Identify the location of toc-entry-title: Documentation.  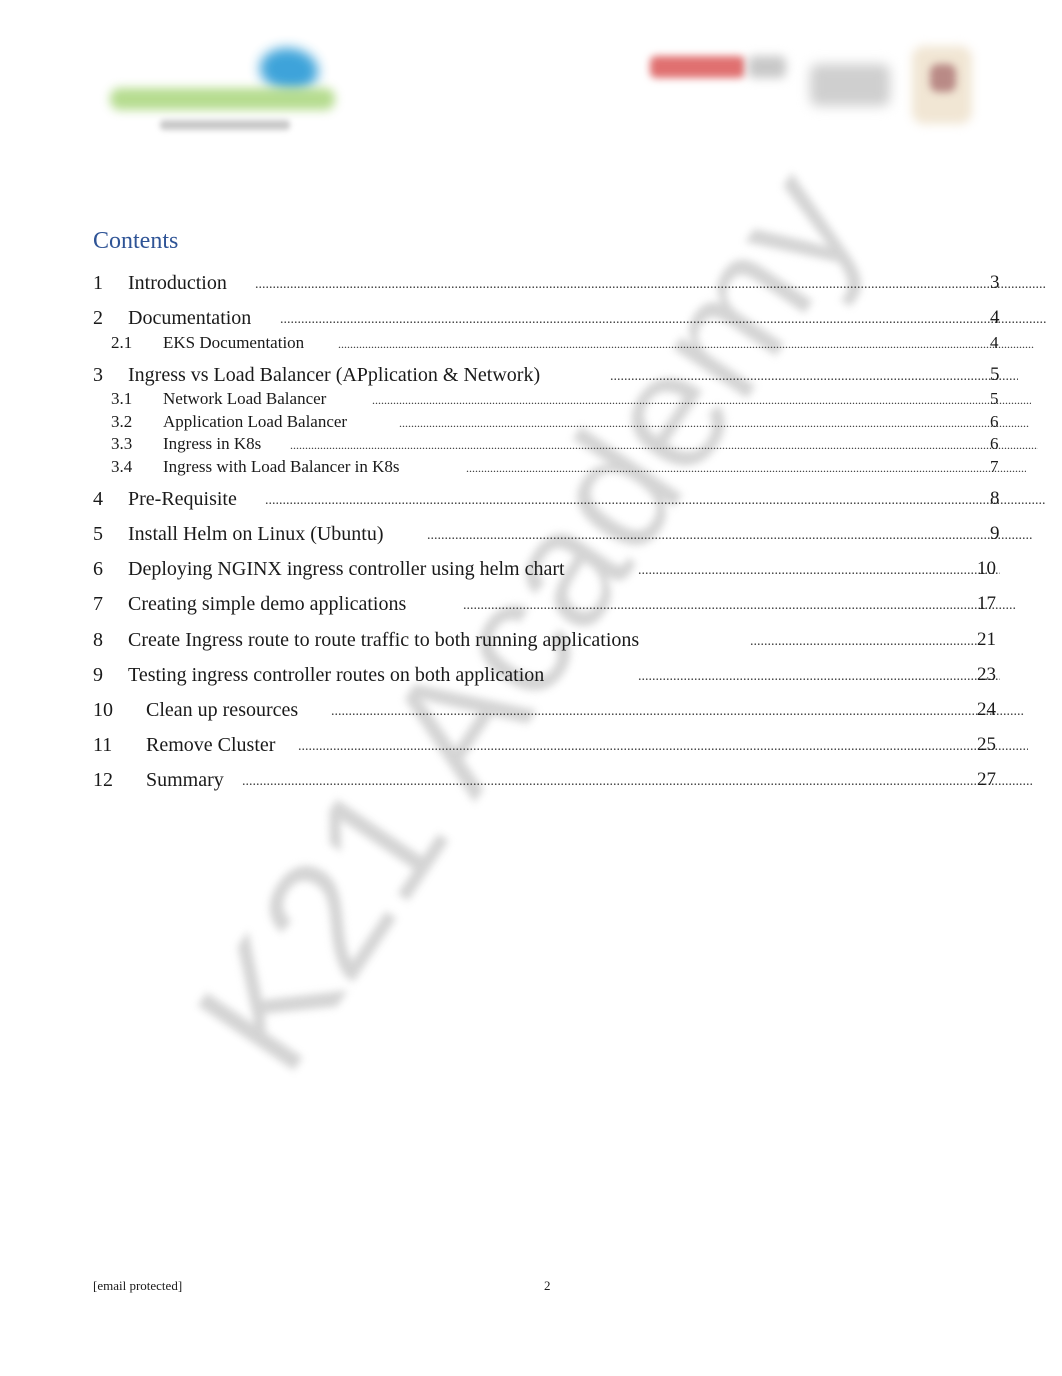
(189, 318).